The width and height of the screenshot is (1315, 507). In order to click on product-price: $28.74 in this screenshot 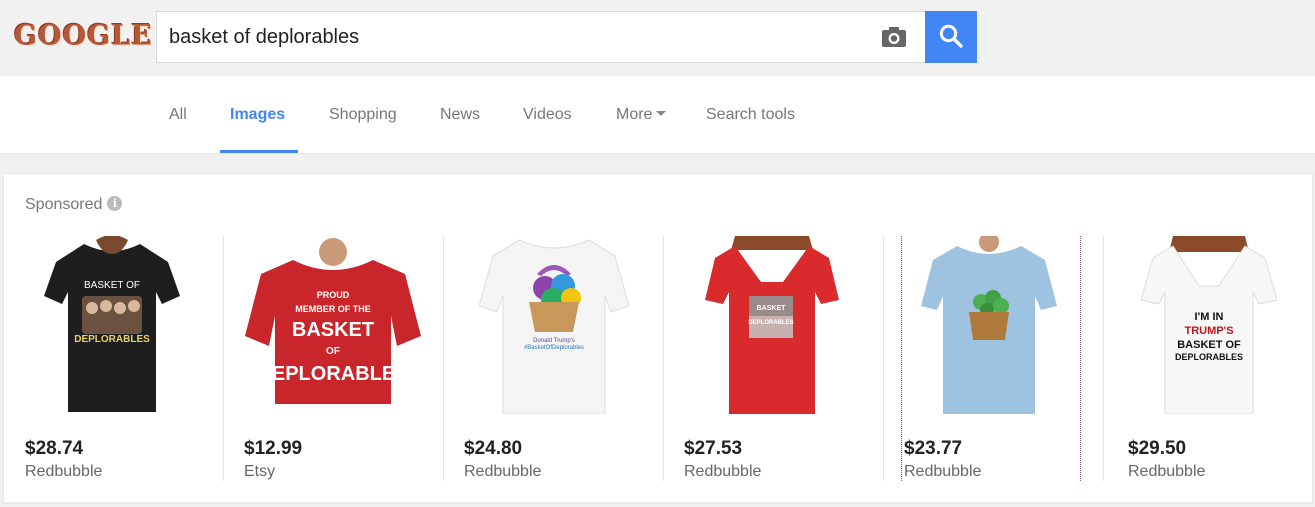, I will do `click(54, 448)`.